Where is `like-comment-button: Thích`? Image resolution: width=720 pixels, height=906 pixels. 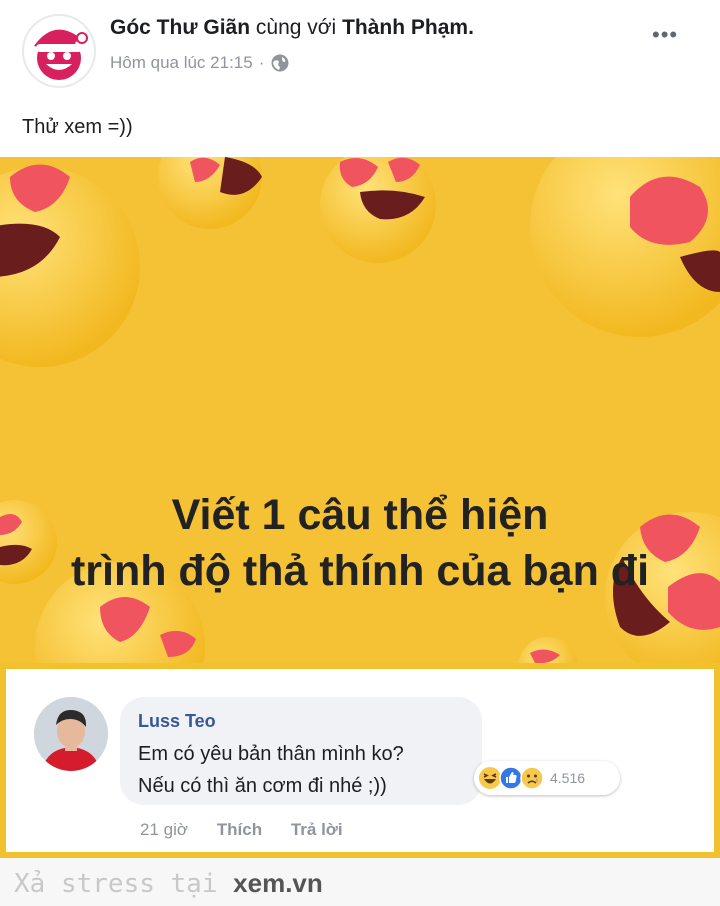
like-comment-button: Thích is located at coordinates (239, 829).